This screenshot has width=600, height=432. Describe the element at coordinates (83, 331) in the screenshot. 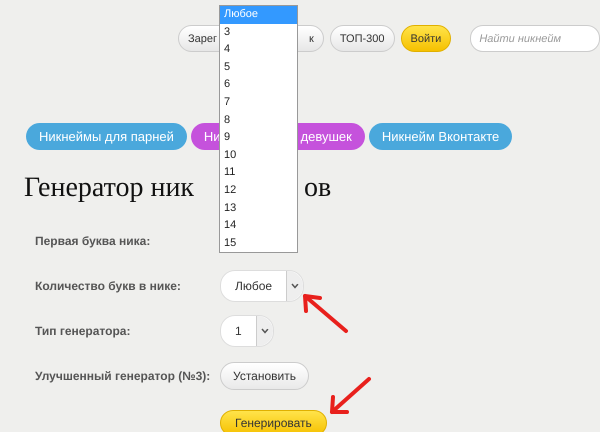

I see `field-label: Тип генератора:` at that location.